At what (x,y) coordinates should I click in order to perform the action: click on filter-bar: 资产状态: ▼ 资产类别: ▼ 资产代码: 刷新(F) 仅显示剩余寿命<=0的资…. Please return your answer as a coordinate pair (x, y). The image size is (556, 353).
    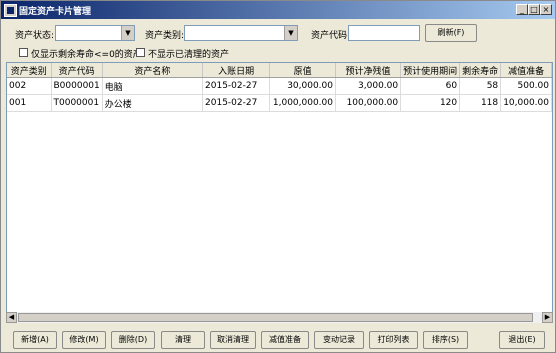
    Looking at the image, I should click on (278, 40).